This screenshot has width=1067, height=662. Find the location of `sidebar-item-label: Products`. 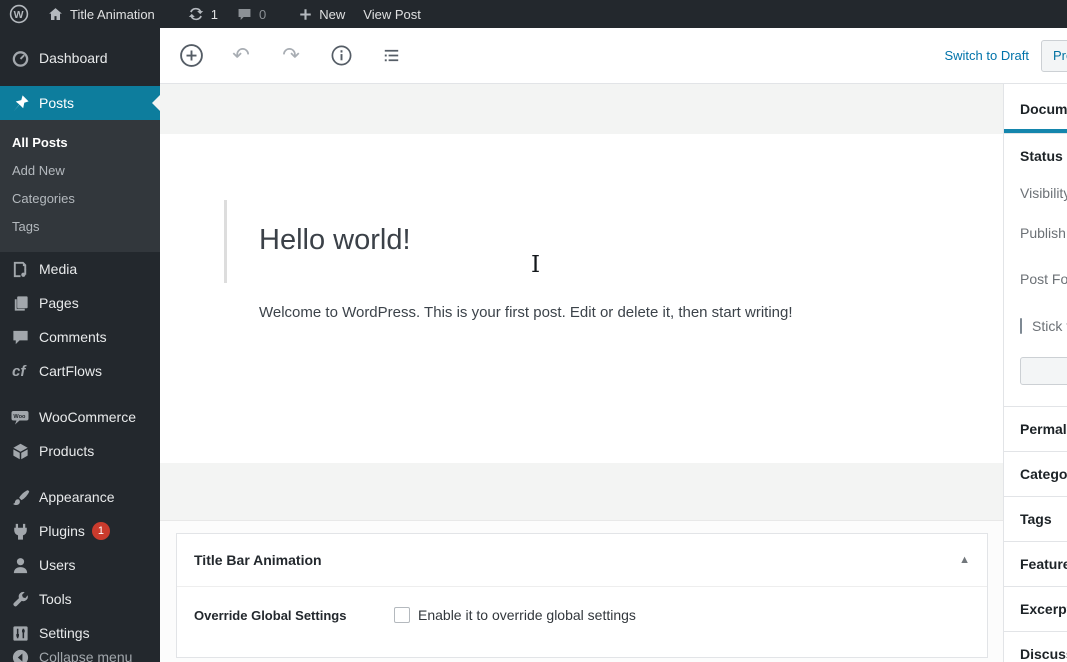

sidebar-item-label: Products is located at coordinates (67, 451).